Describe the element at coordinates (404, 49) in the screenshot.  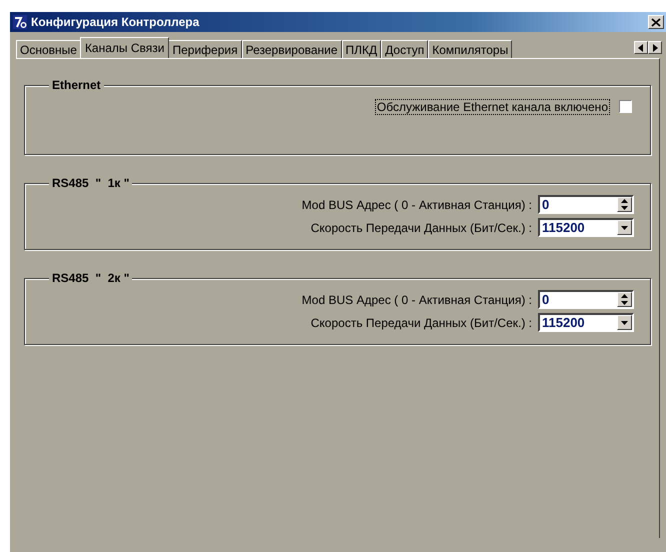
I see `tab: Доступ` at that location.